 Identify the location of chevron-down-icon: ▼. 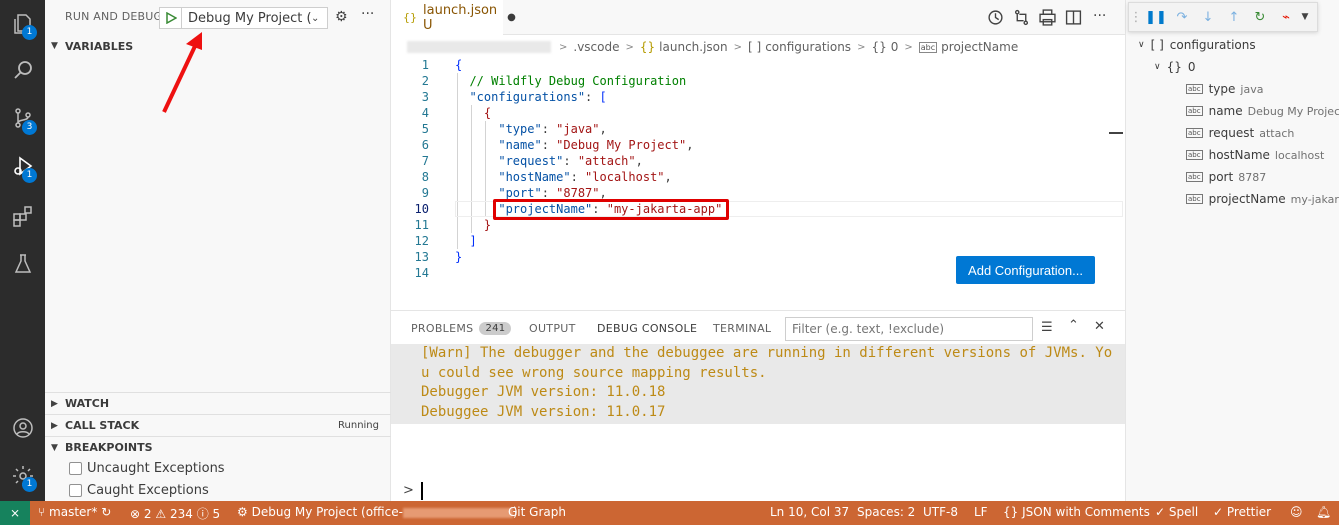
(1305, 17).